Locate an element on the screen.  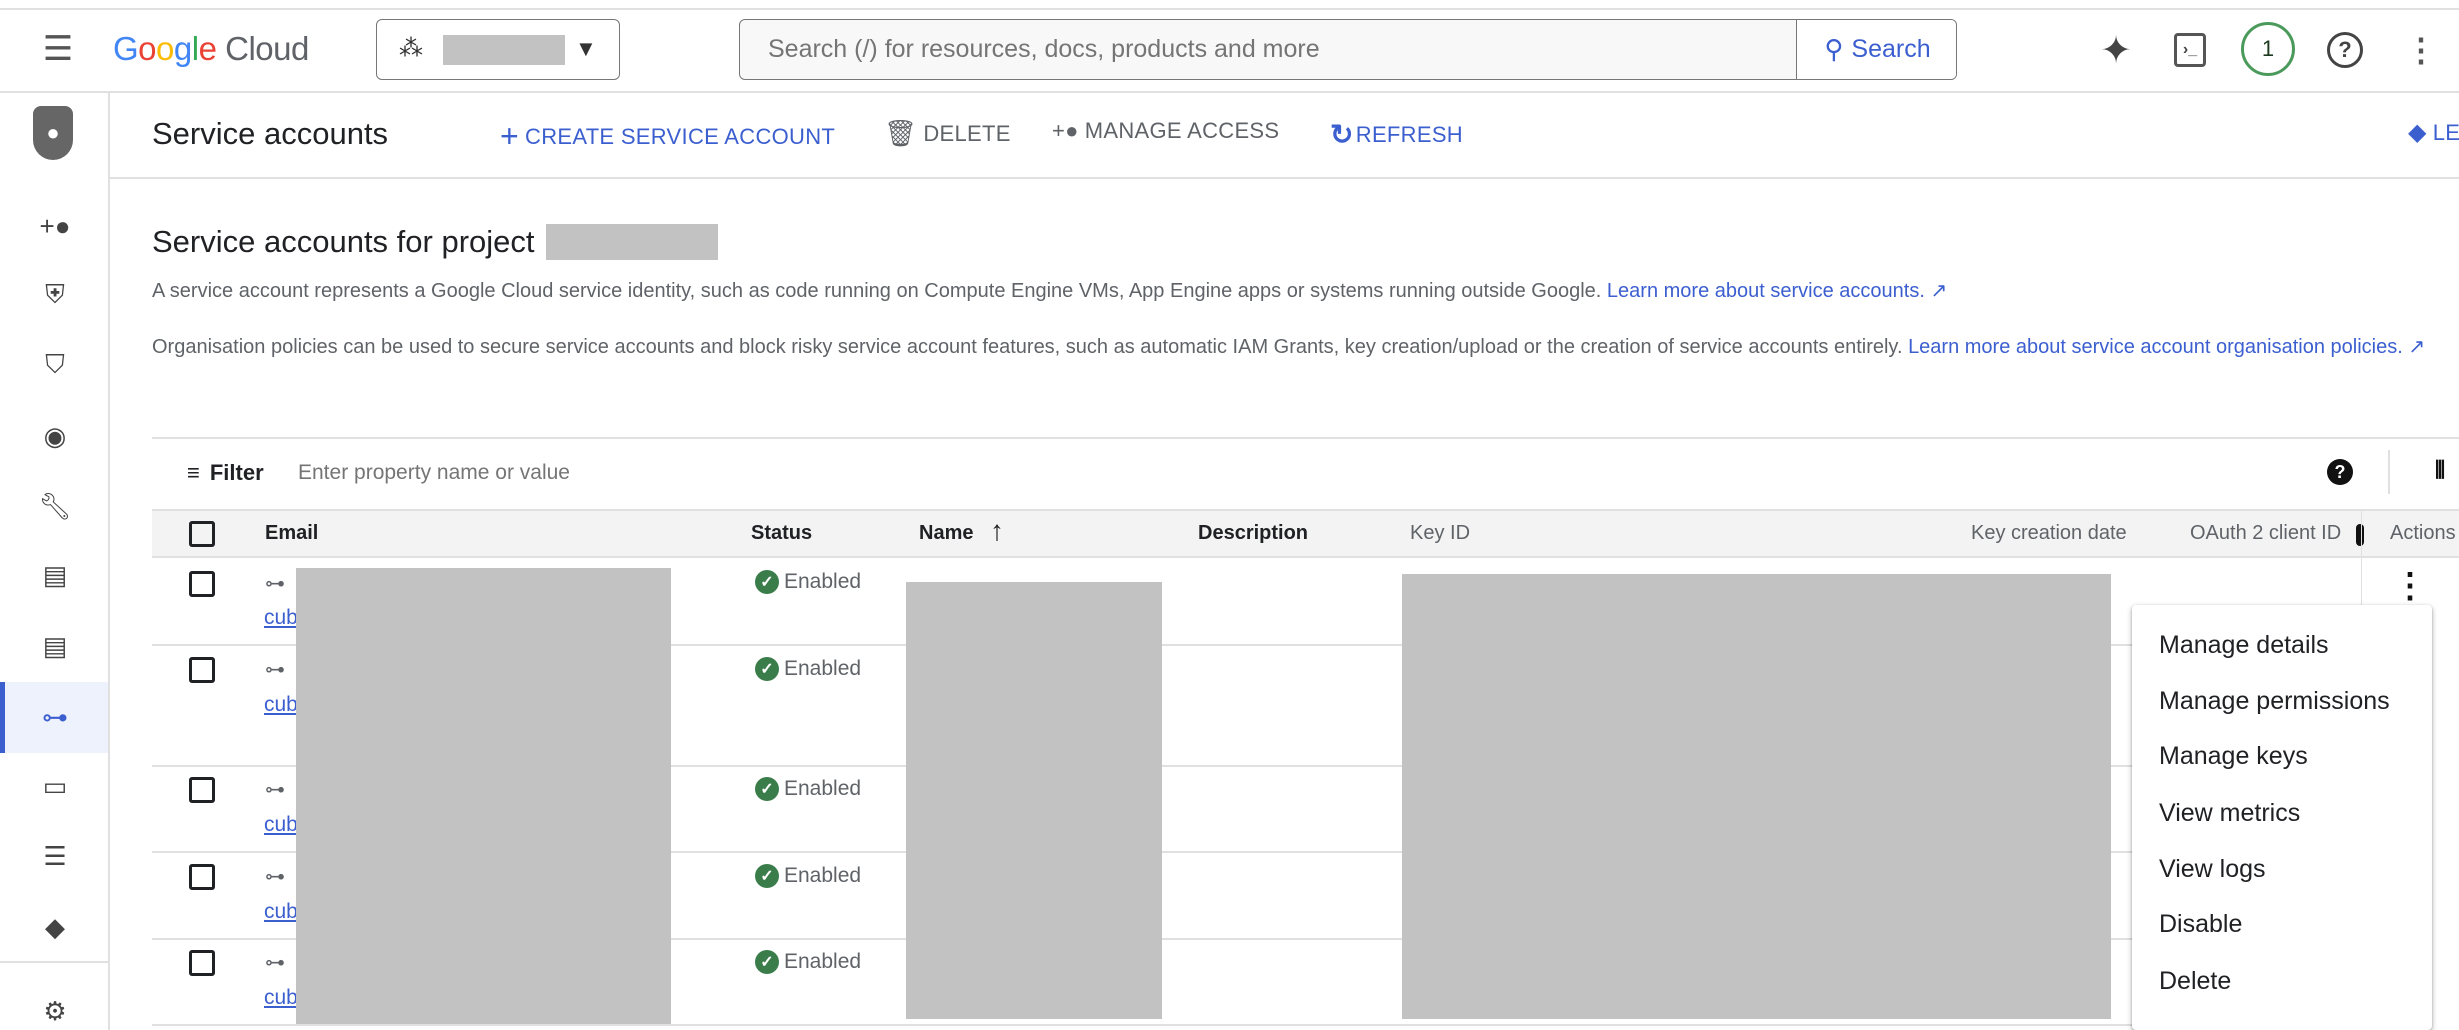
sidebar-item-person-add: +● is located at coordinates (55, 226).